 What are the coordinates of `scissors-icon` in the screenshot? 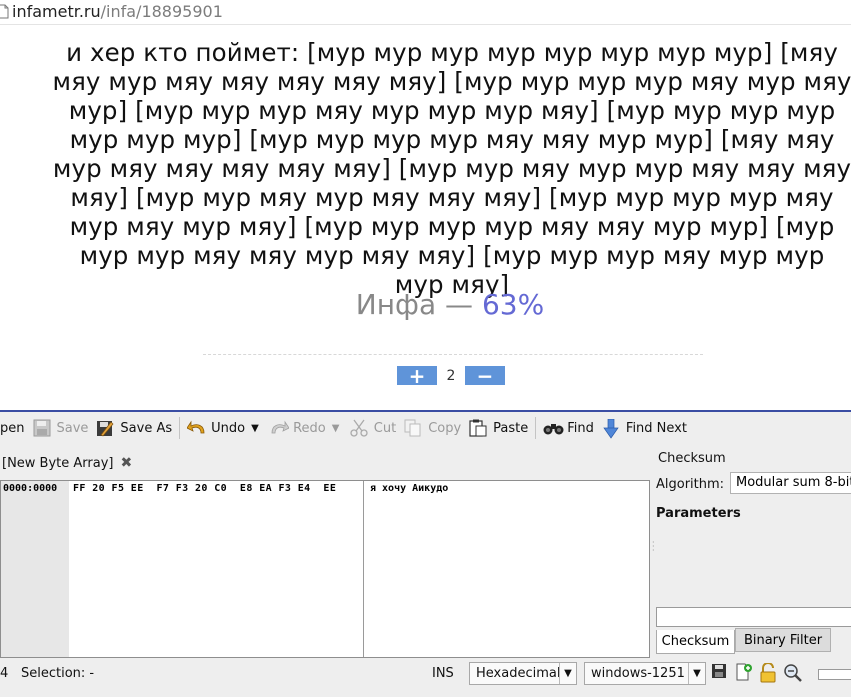 It's located at (359, 428).